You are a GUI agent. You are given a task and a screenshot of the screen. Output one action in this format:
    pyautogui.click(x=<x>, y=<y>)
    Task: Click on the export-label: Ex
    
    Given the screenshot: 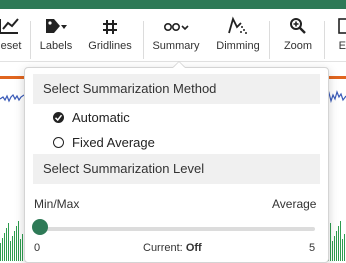 What is the action you would take?
    pyautogui.click(x=342, y=46)
    